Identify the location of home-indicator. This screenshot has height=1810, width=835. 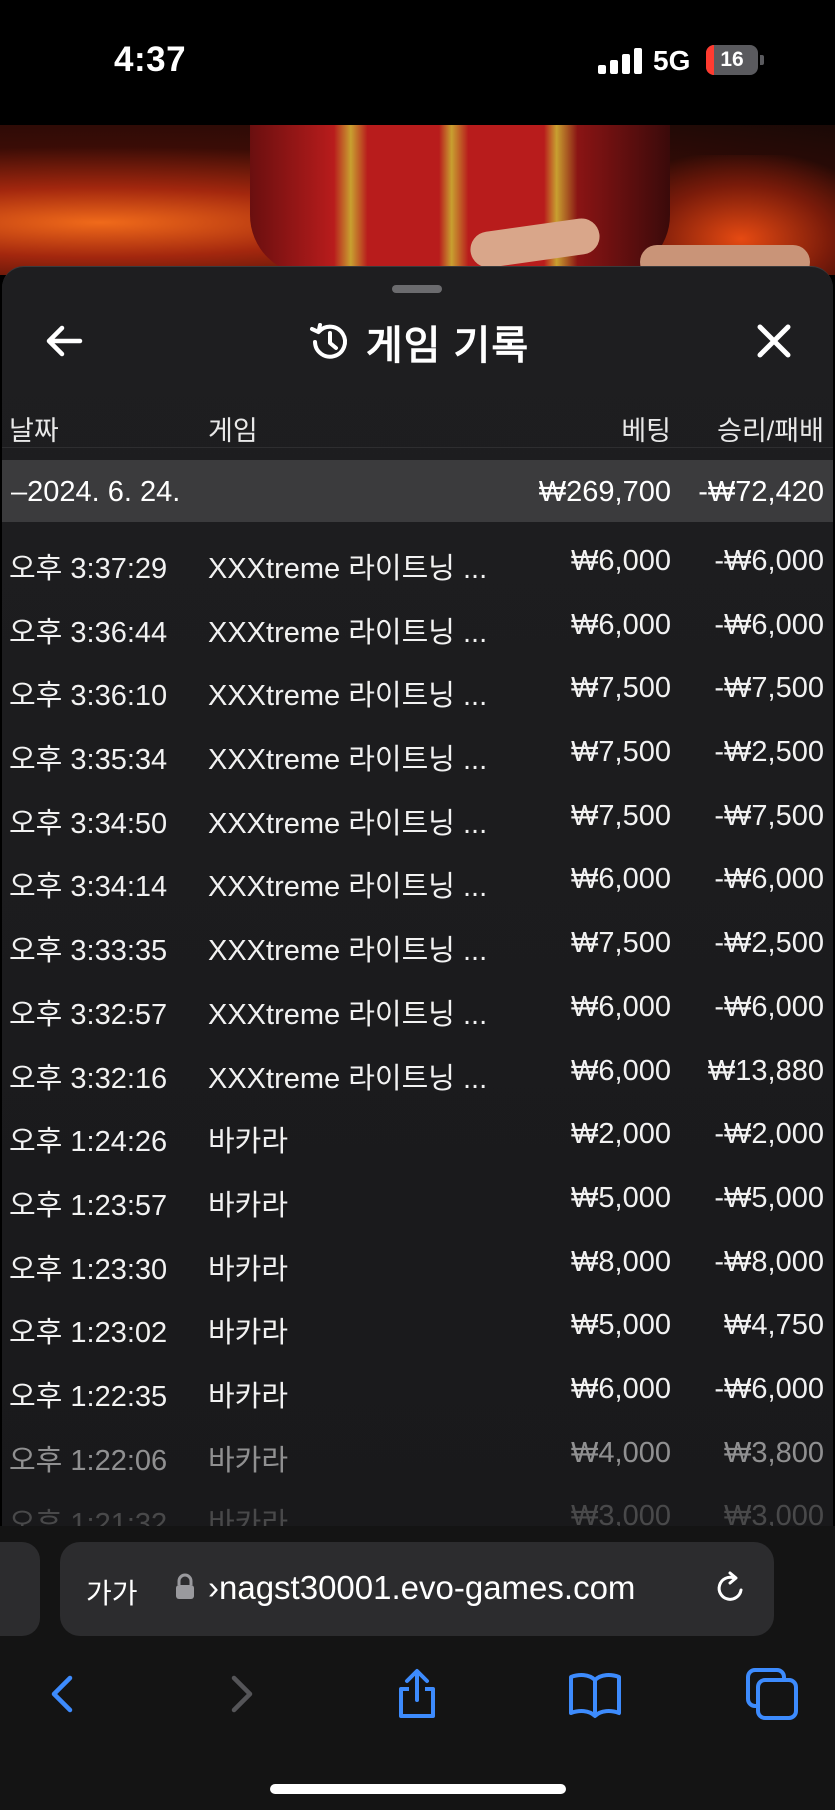
(418, 1789).